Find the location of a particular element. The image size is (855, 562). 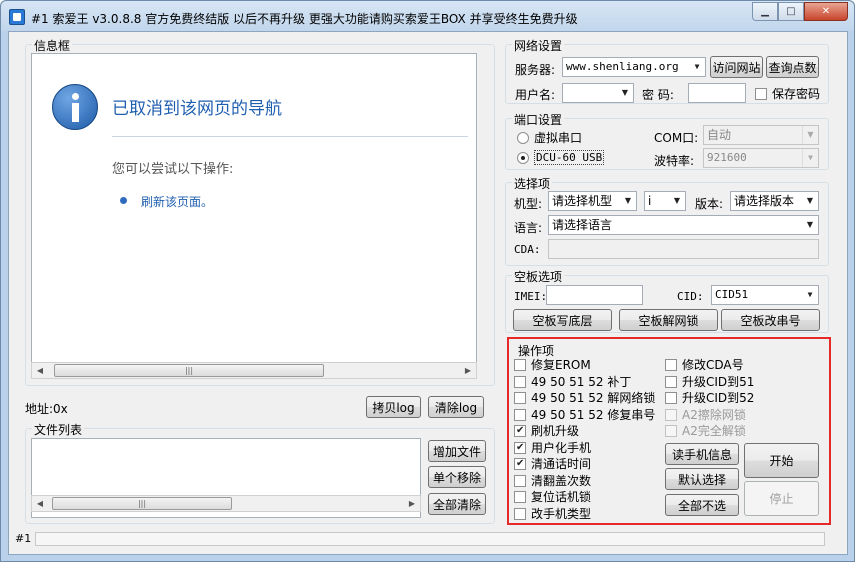

dcu-usb-radio: DCU-60 USB is located at coordinates (561, 157).